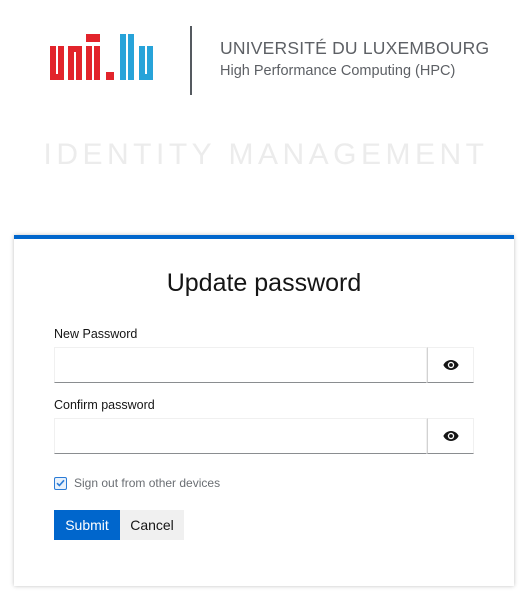 The image size is (532, 598). I want to click on logout-sessions-checkbox, so click(60, 483).